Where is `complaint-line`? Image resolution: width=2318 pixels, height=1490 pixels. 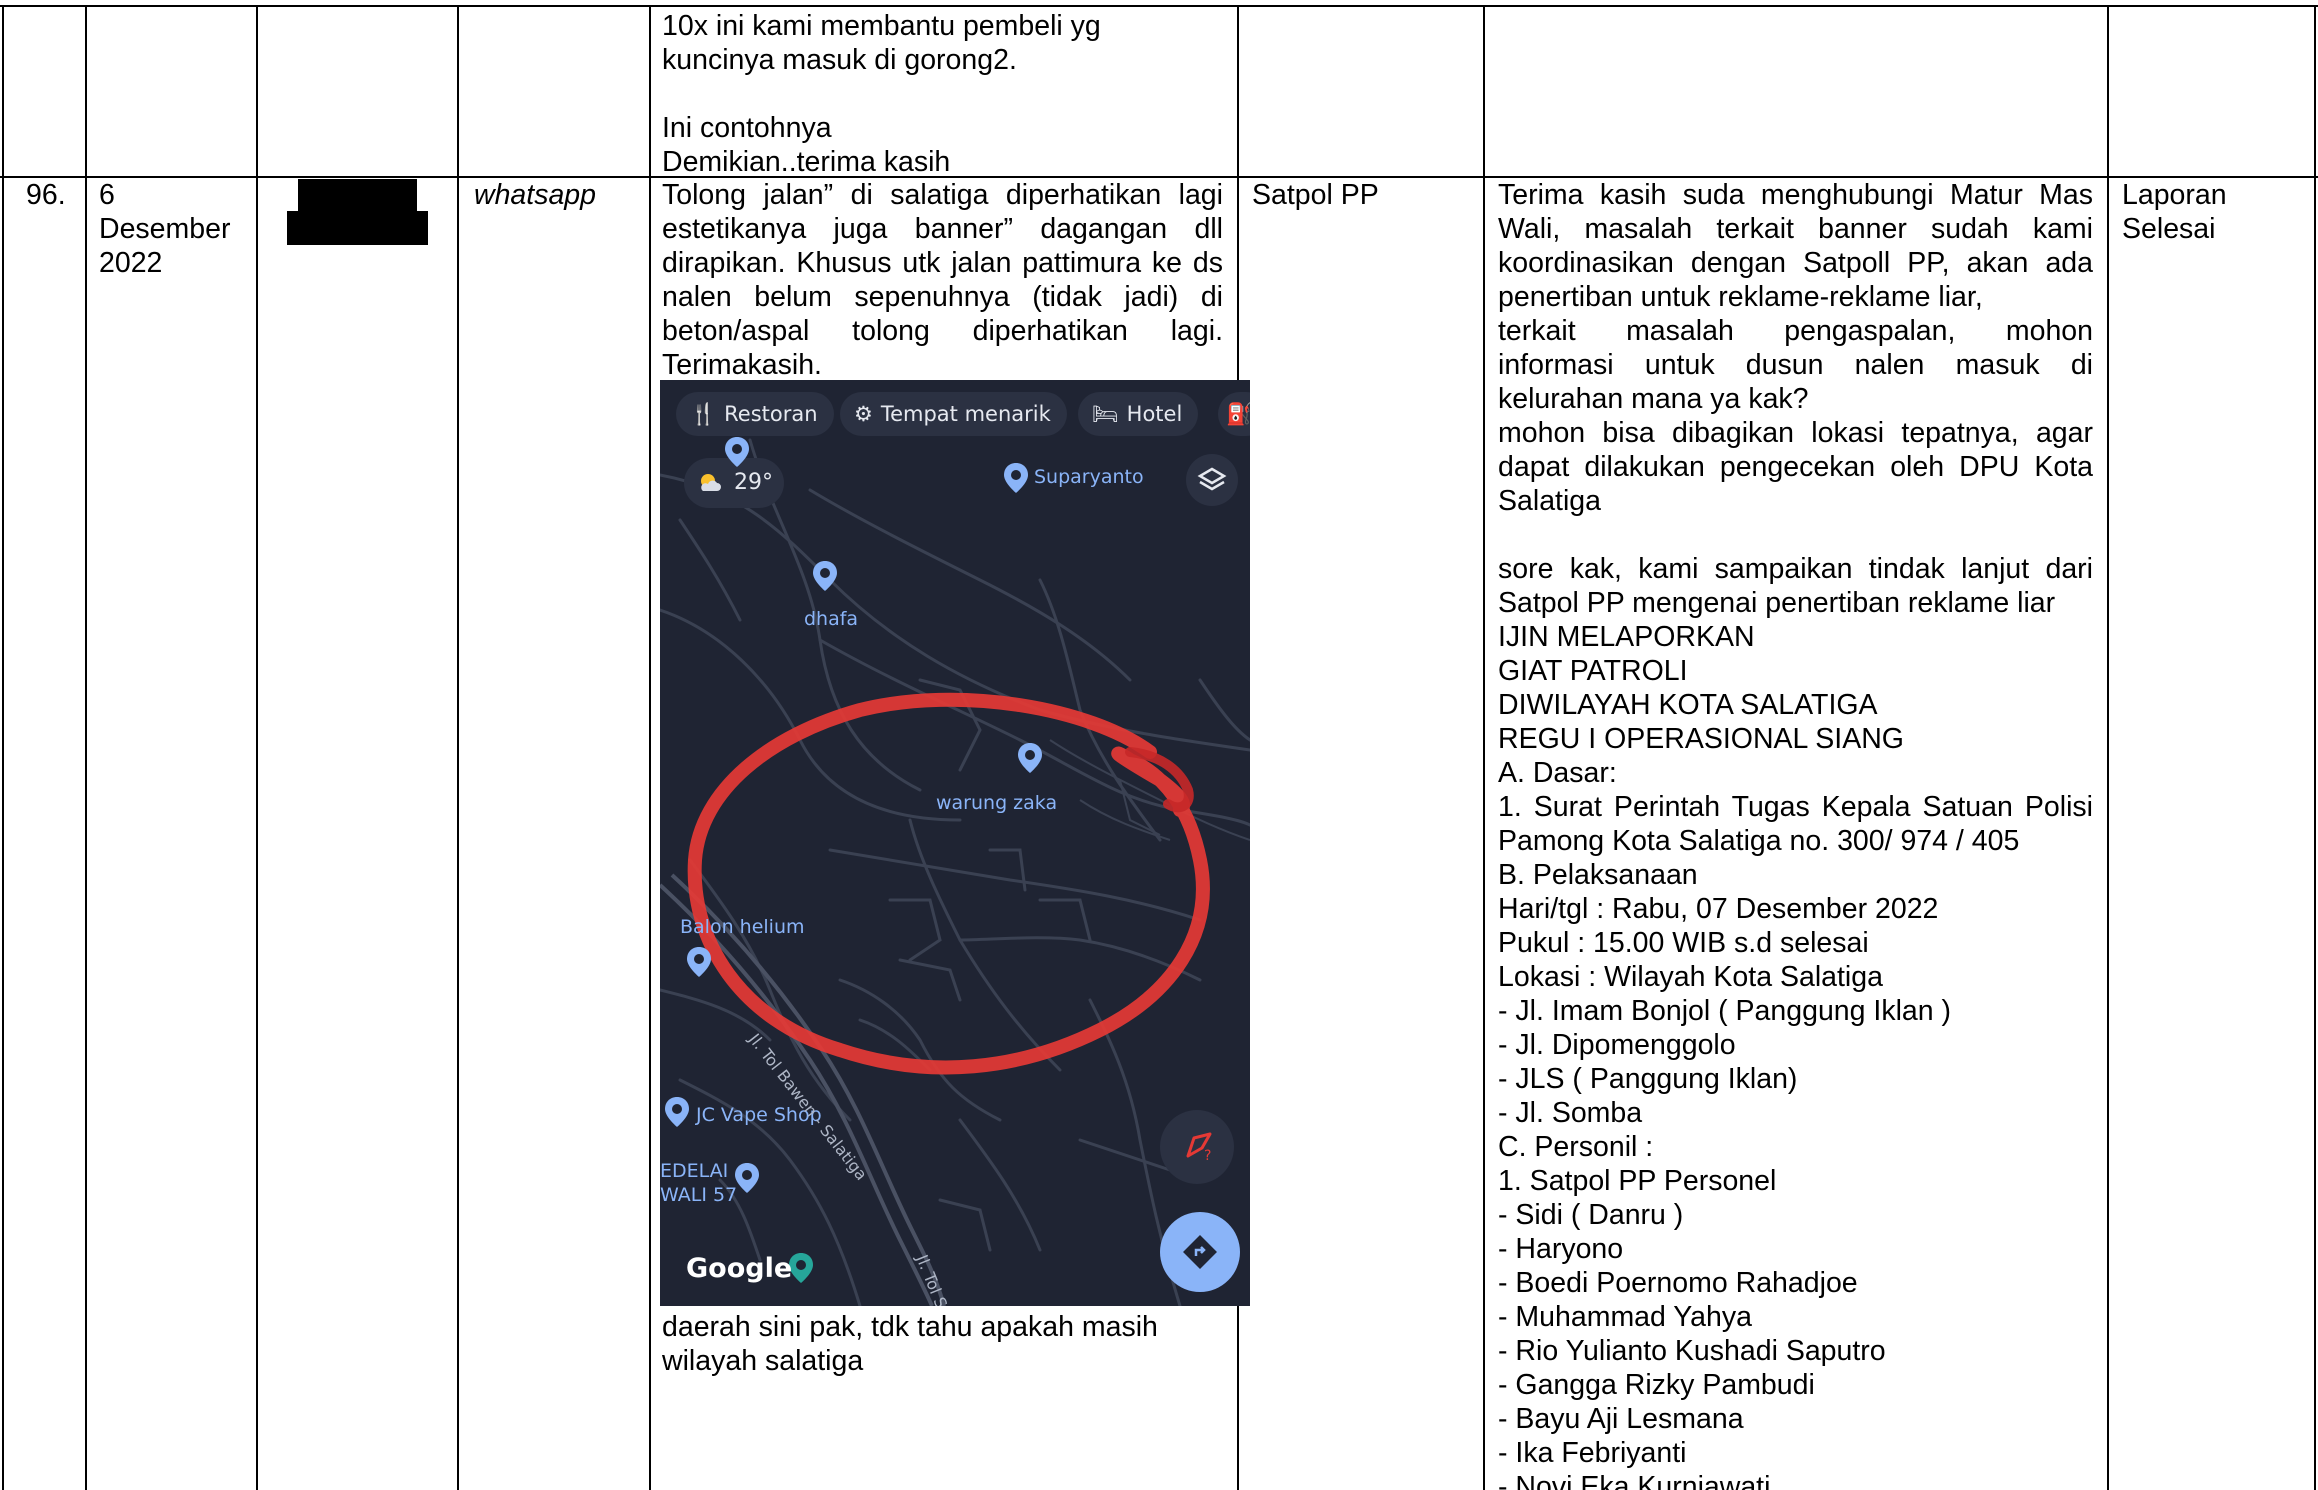 complaint-line is located at coordinates (948, 94).